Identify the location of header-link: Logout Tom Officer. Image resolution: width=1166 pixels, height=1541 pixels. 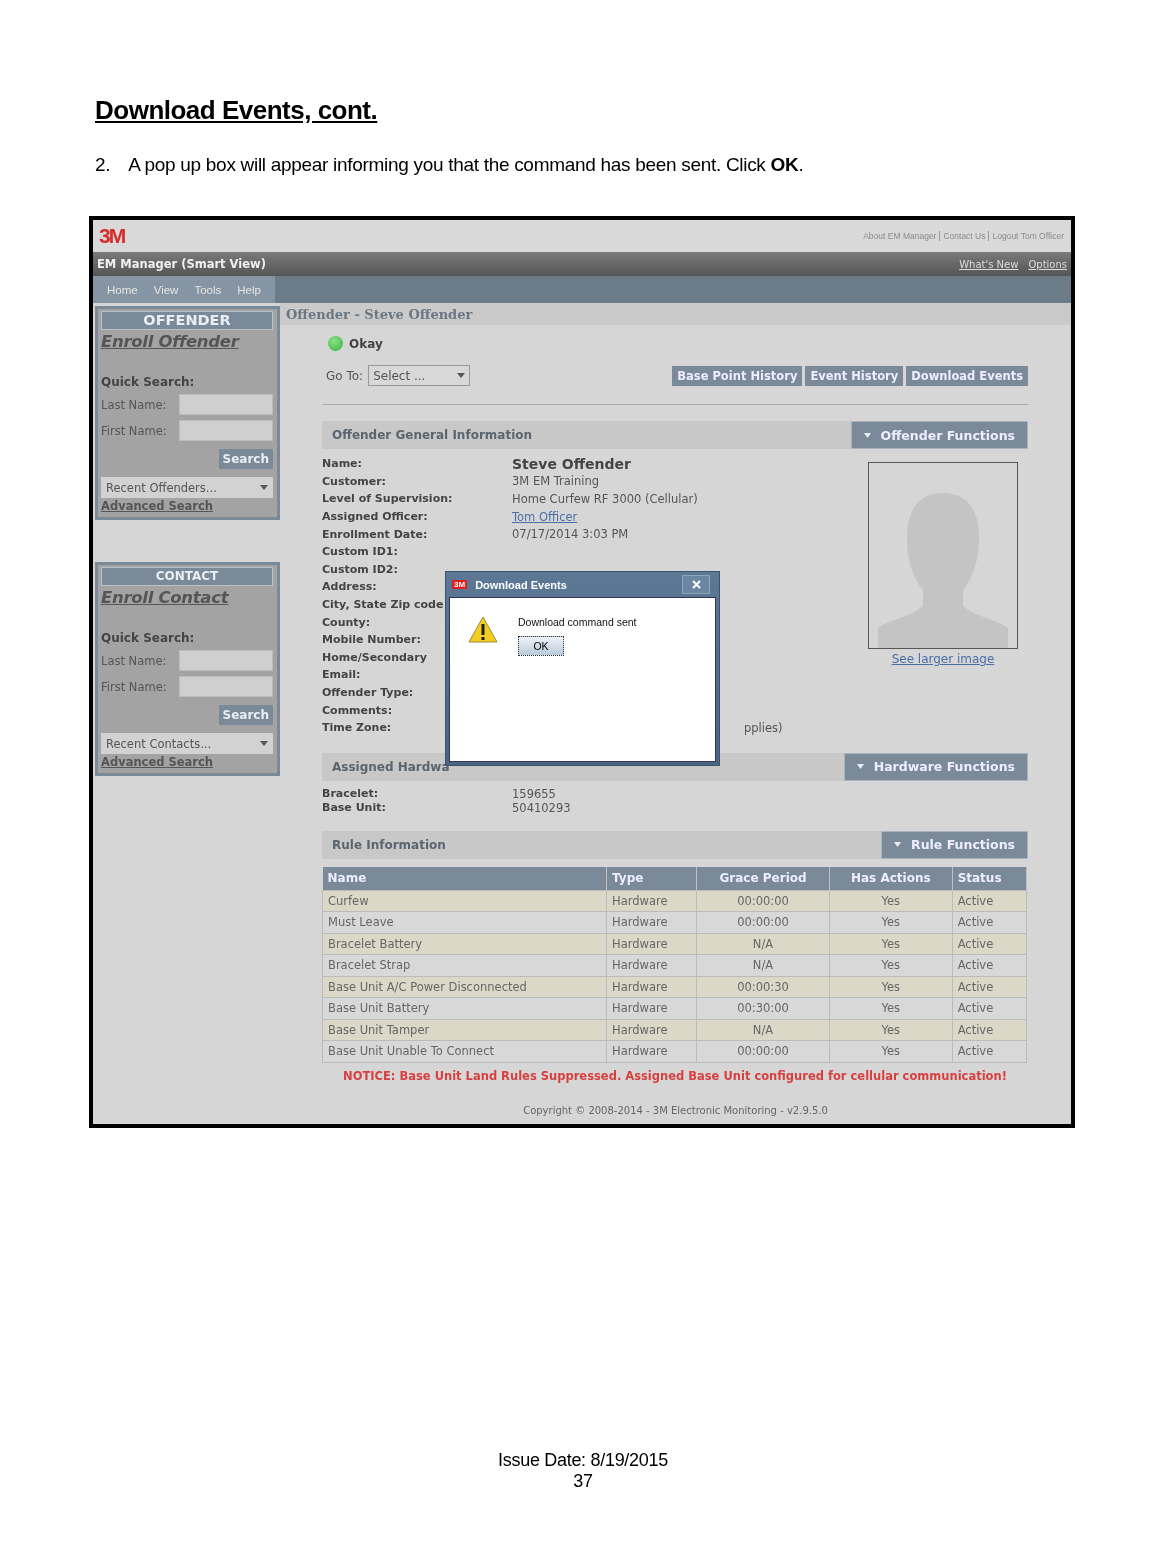
(1027, 236).